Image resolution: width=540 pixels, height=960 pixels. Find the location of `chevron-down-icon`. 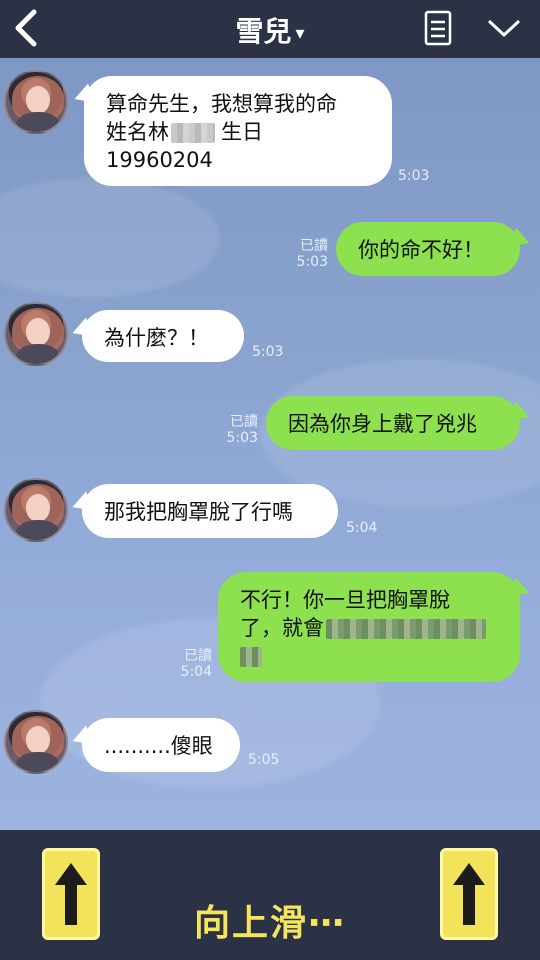

chevron-down-icon is located at coordinates (504, 28).